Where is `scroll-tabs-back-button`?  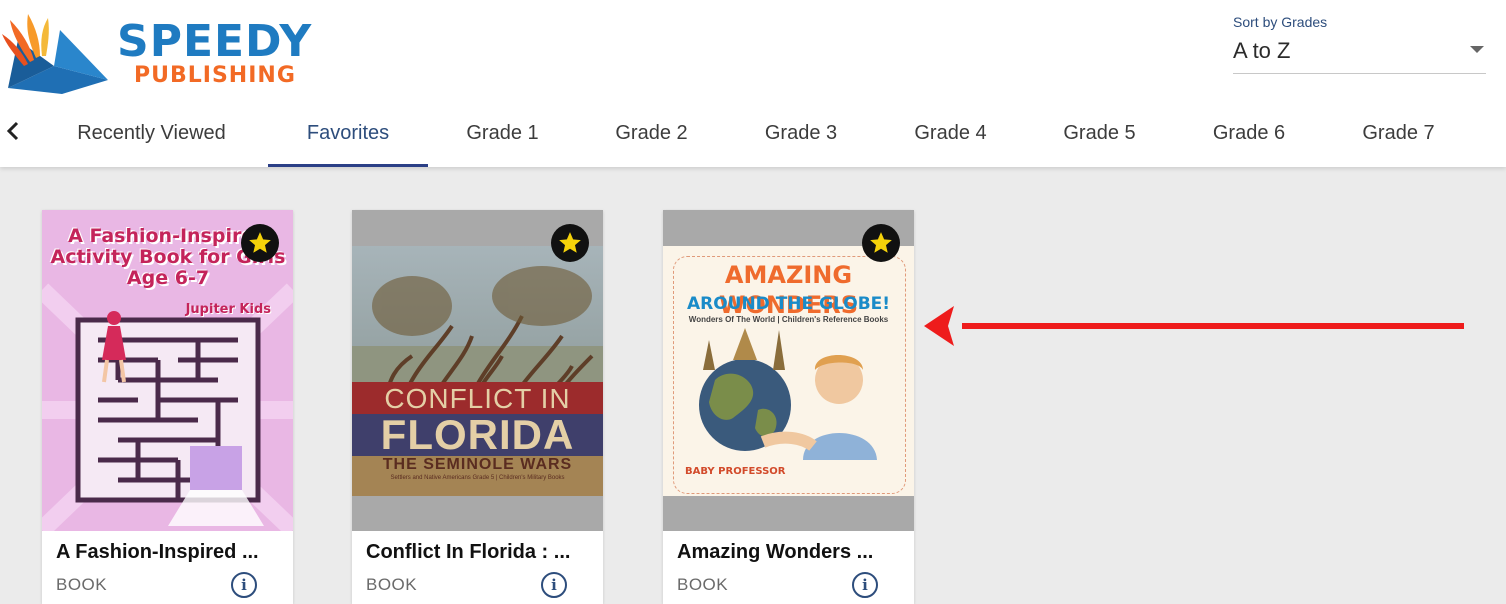
scroll-tabs-back-button is located at coordinates (13, 131).